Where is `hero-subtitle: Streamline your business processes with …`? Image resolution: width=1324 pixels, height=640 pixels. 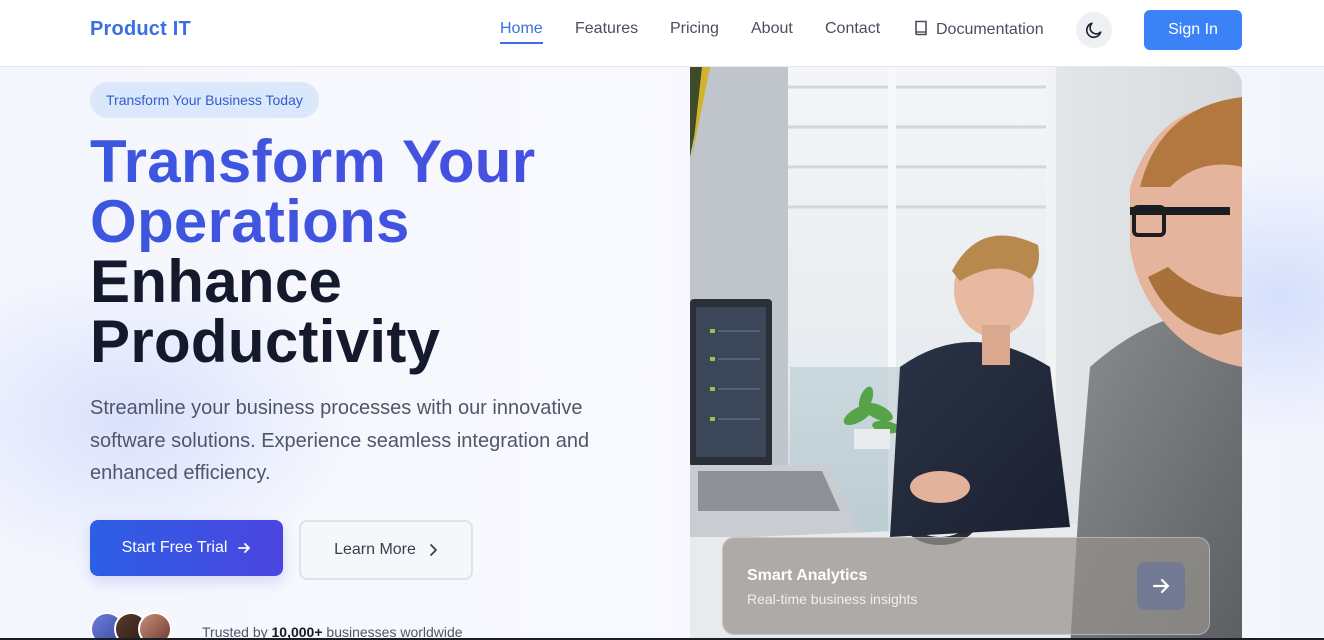 hero-subtitle: Streamline your business processes with … is located at coordinates (340, 440).